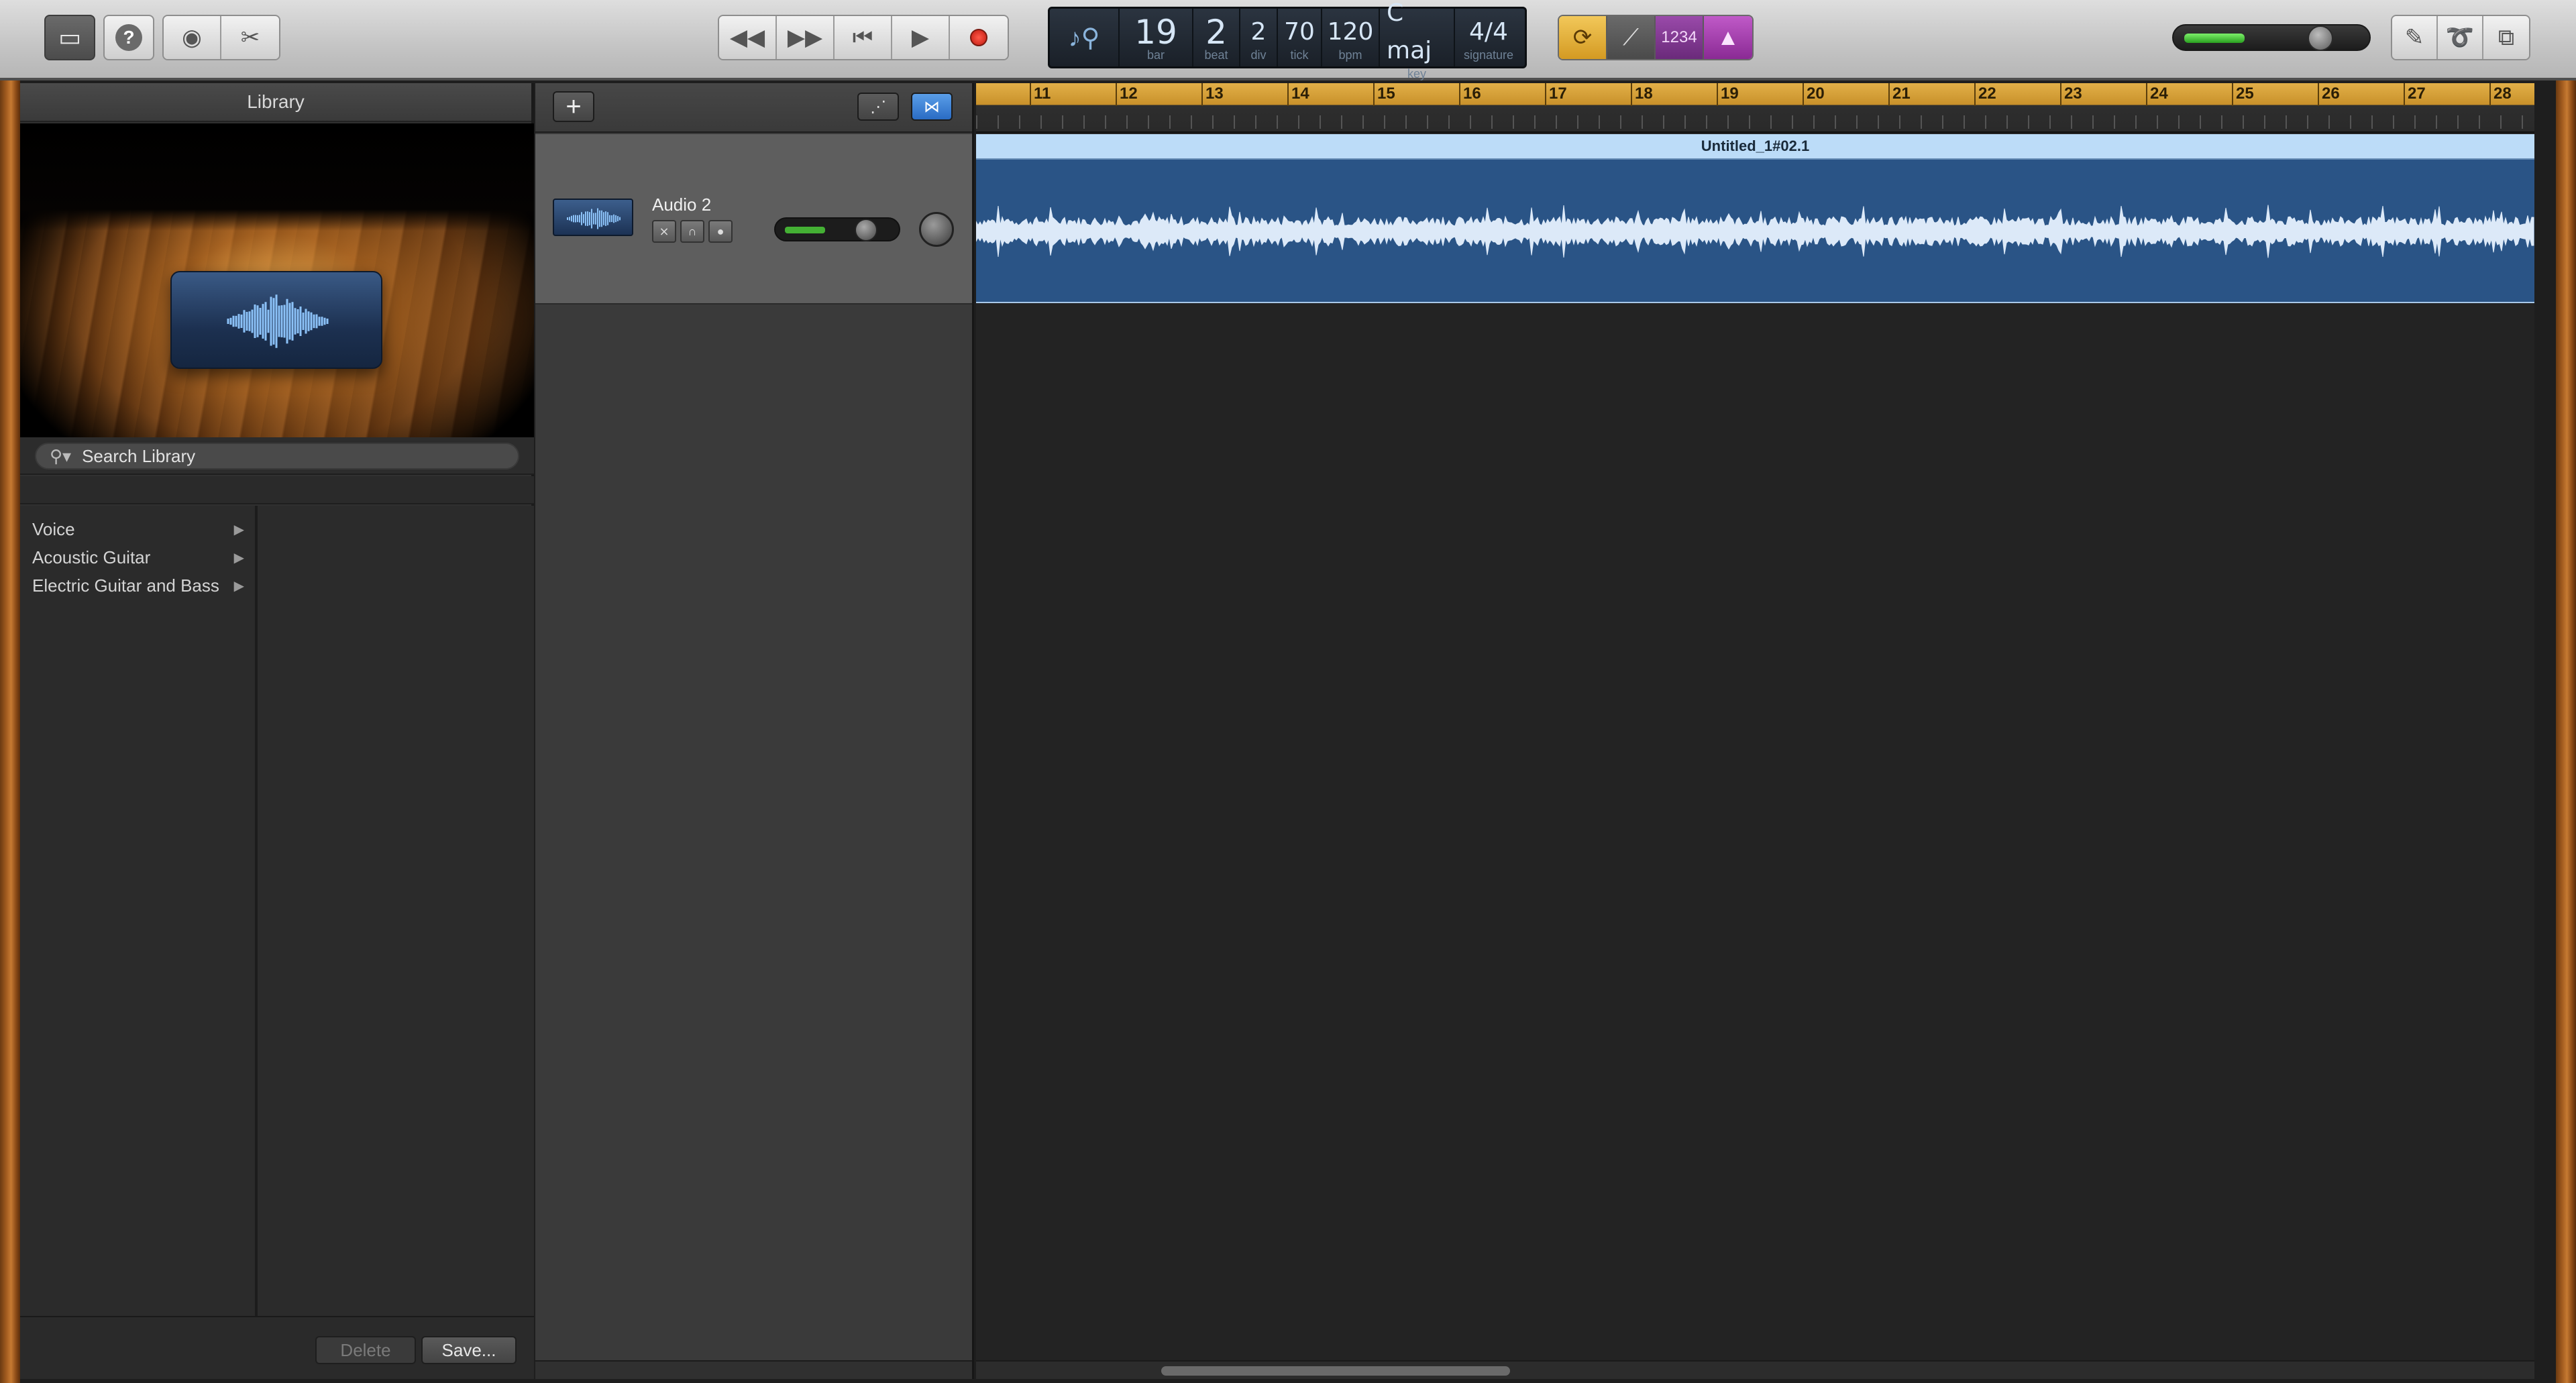 This screenshot has height=1383, width=2576. I want to click on lcd-div-value: 2, so click(1258, 31).